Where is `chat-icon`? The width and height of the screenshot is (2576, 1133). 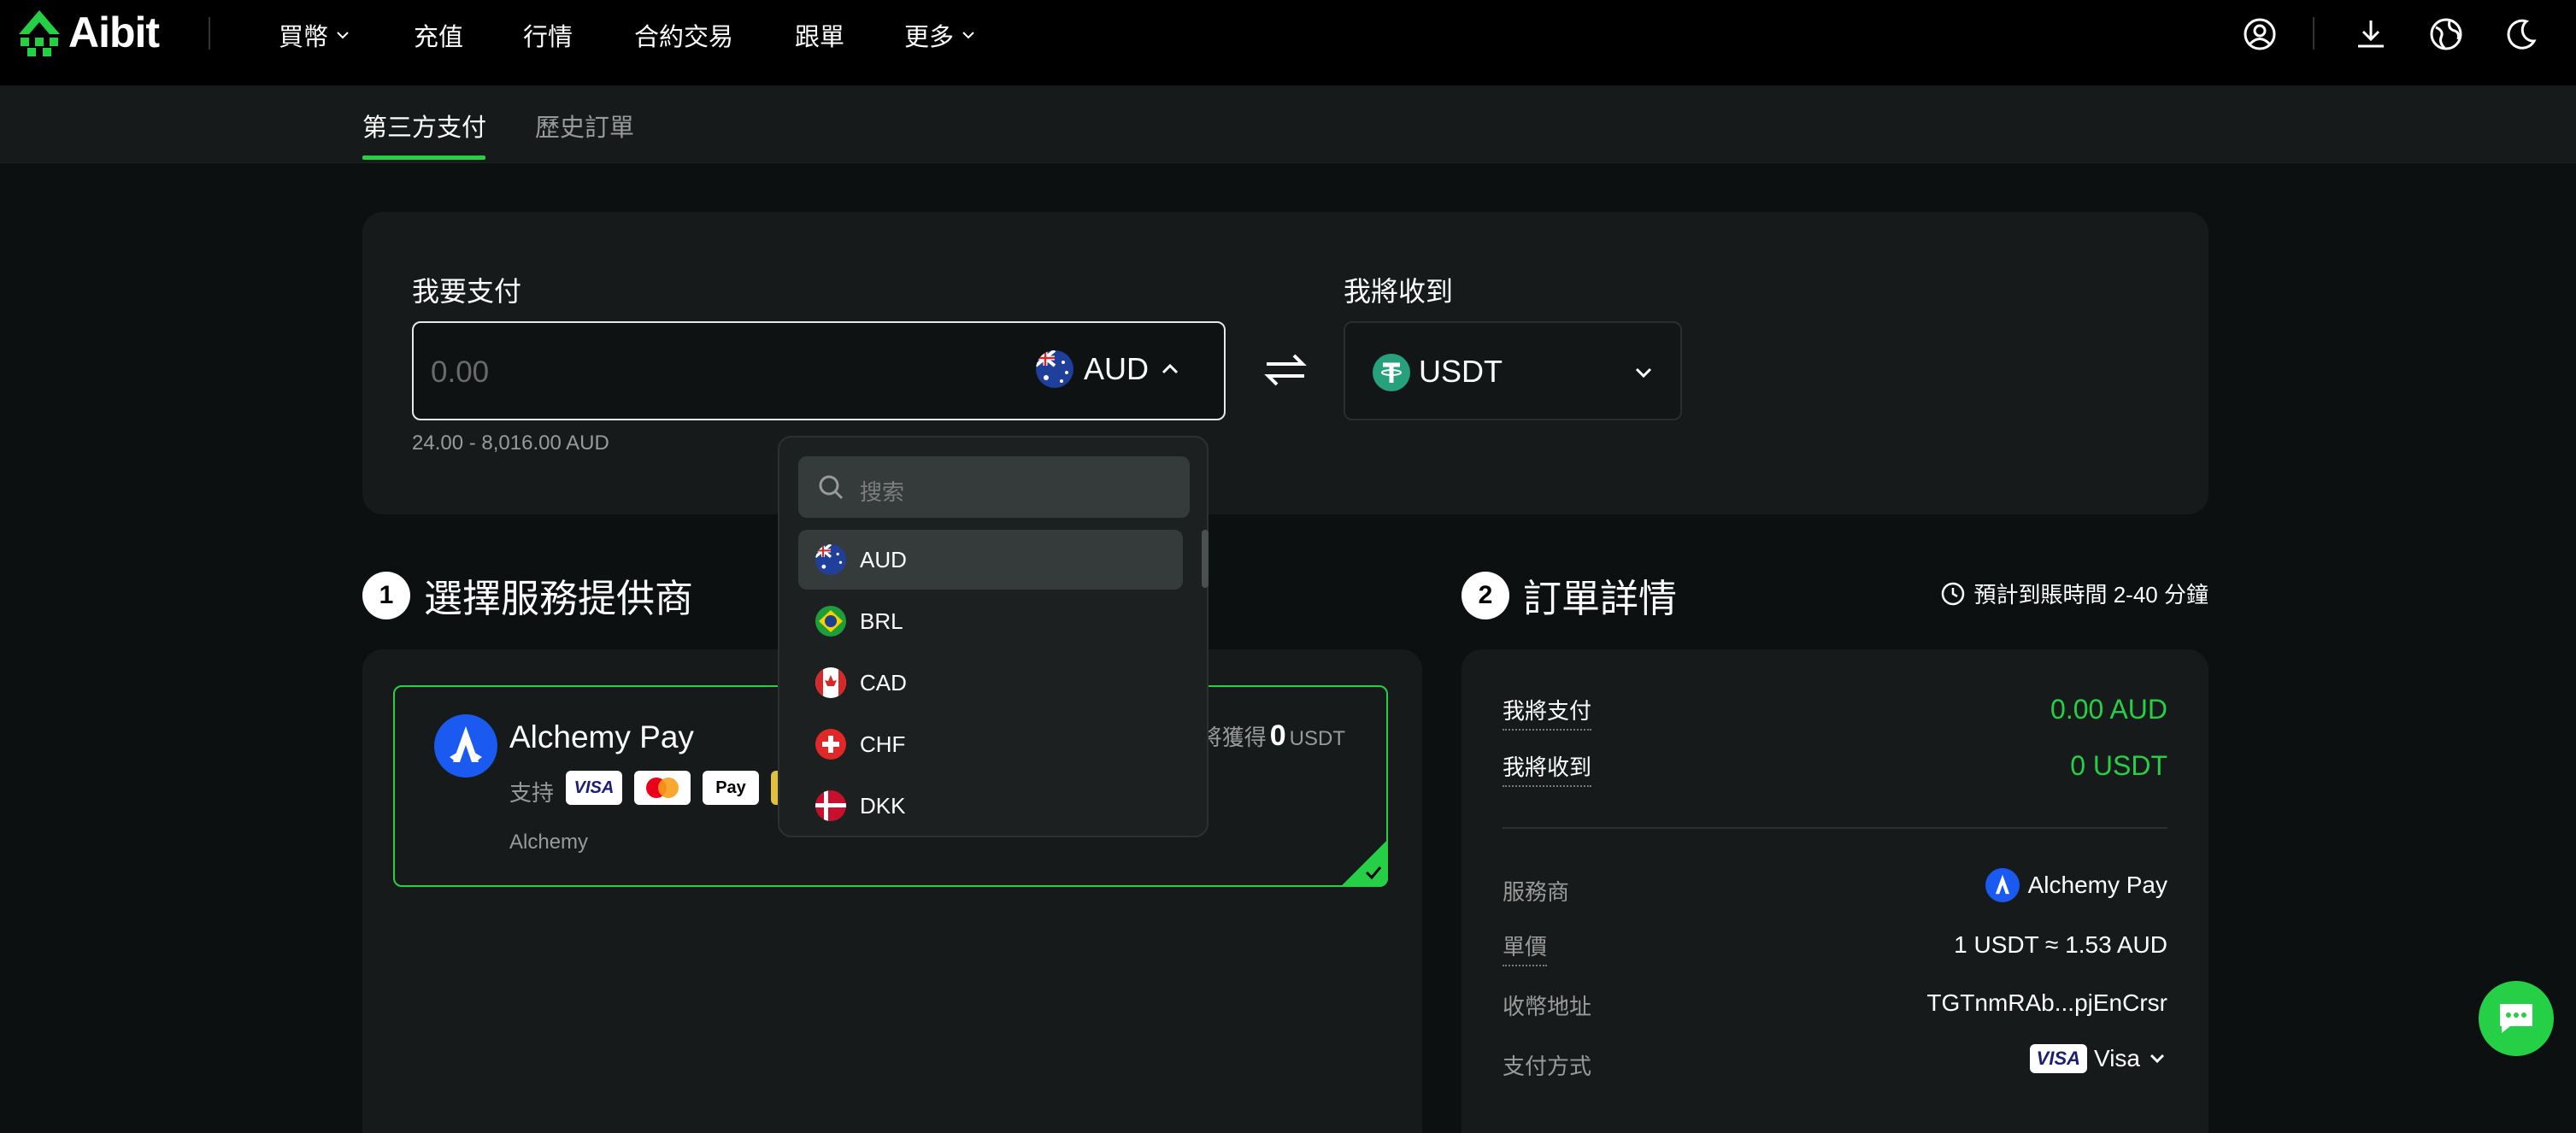 chat-icon is located at coordinates (2516, 1018).